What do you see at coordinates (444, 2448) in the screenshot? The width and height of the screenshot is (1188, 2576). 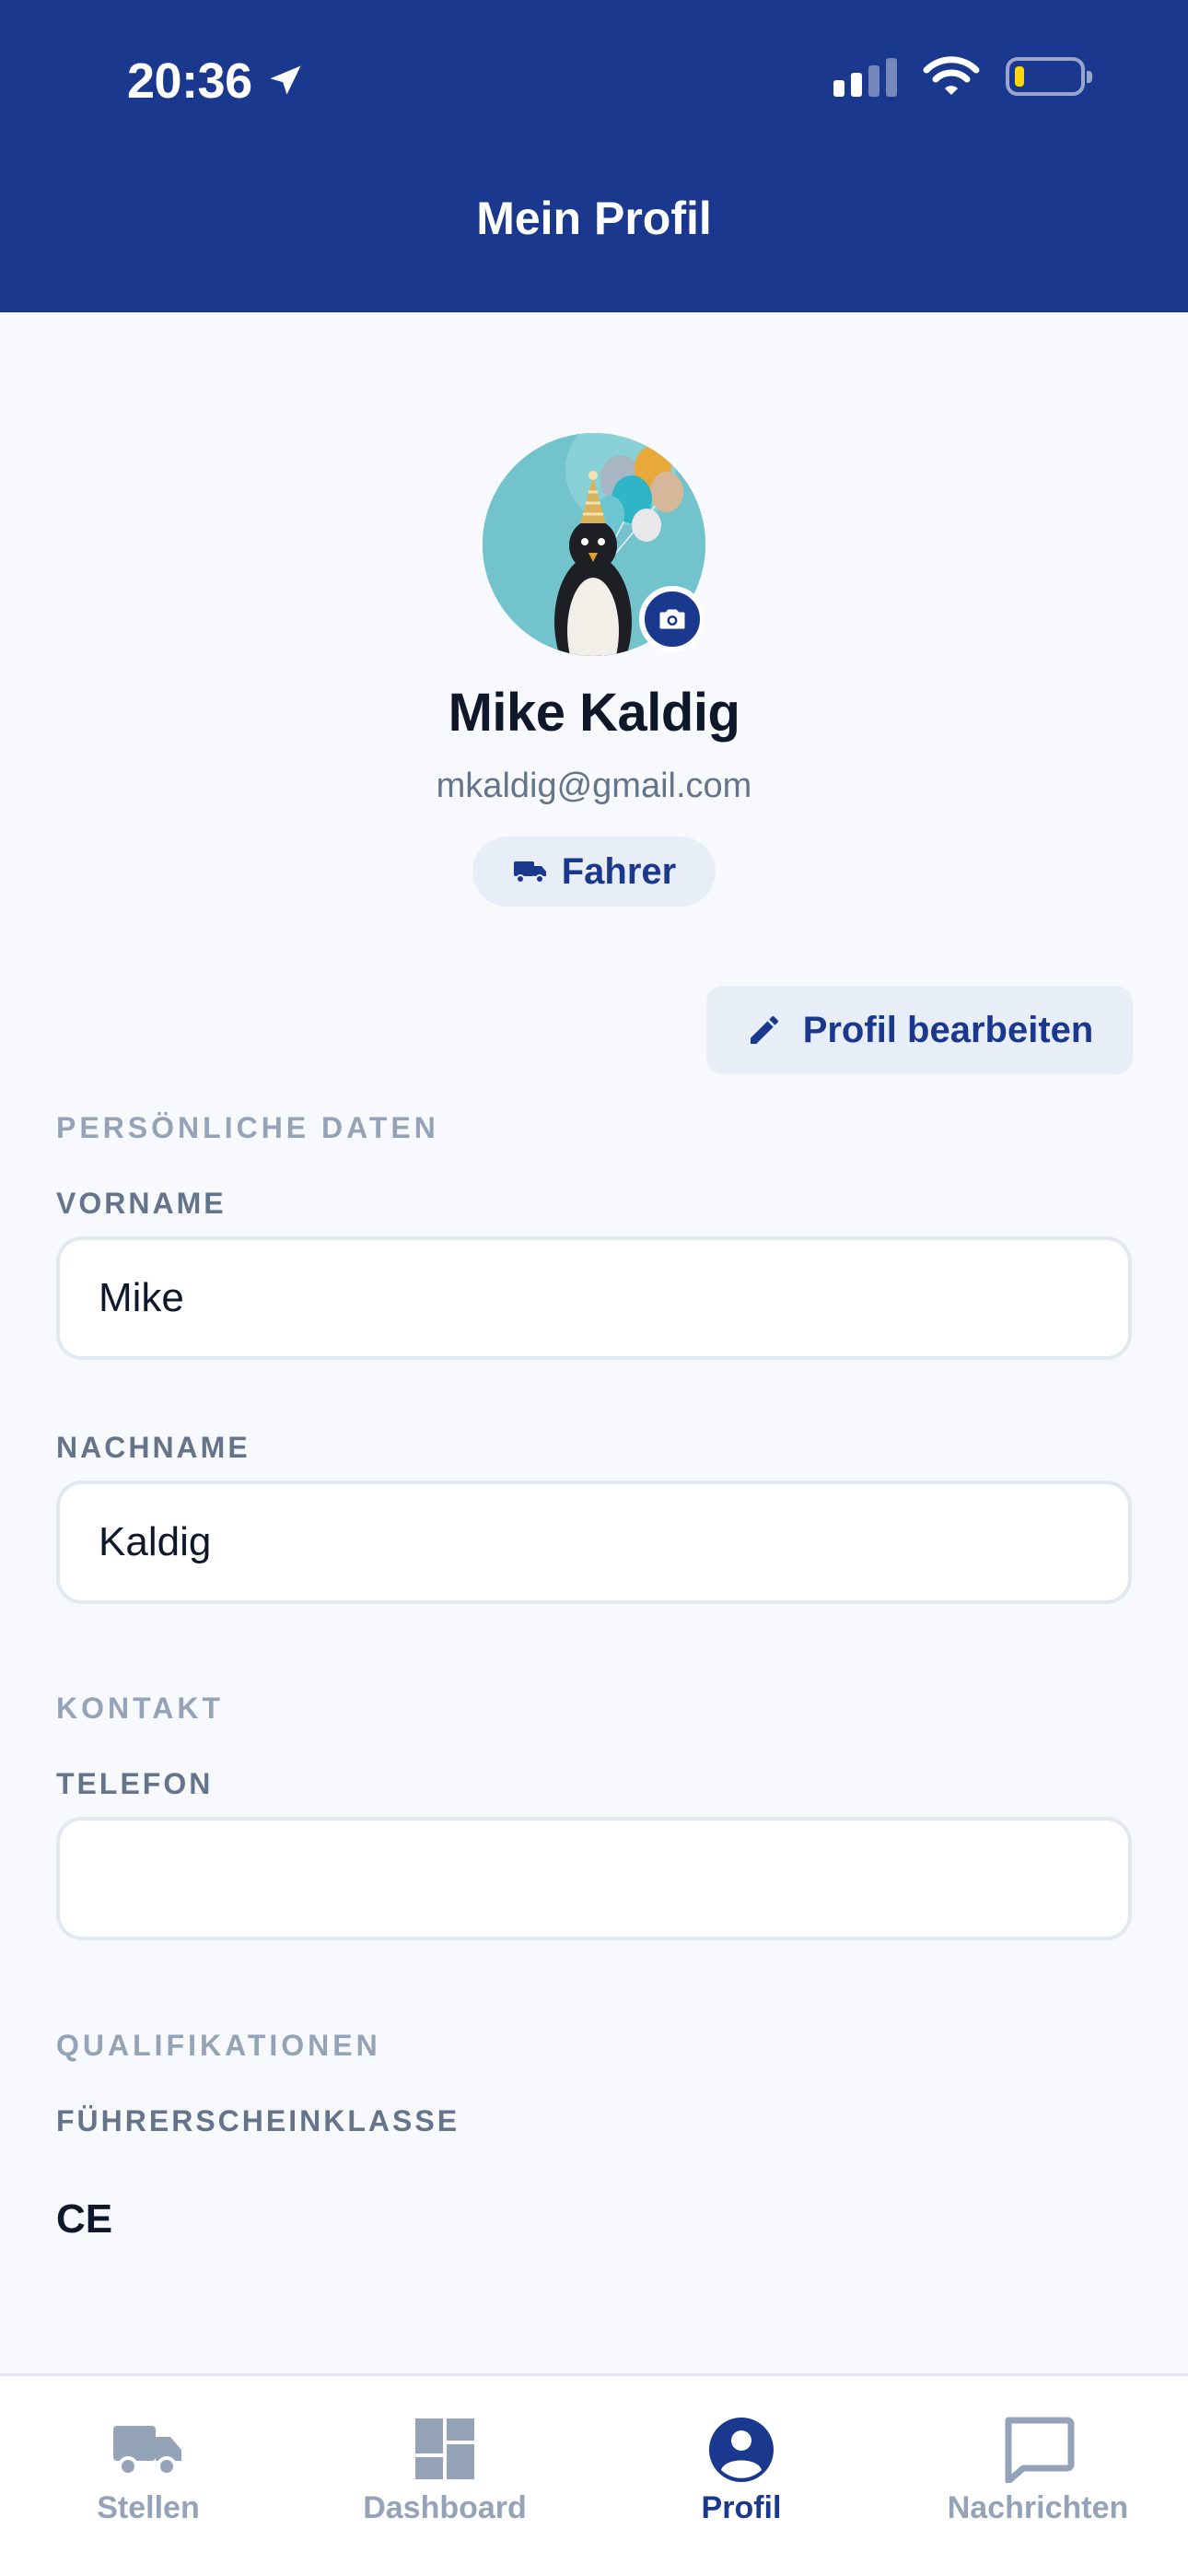 I see `dashboard-icon` at bounding box center [444, 2448].